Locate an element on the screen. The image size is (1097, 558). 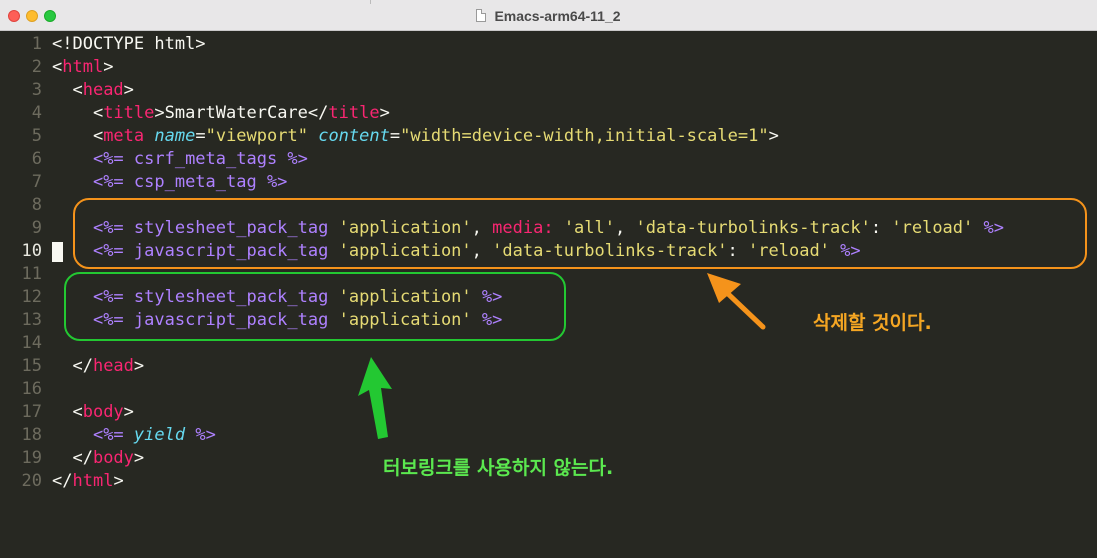
code-text: <%= yield %> is located at coordinates (134, 435).